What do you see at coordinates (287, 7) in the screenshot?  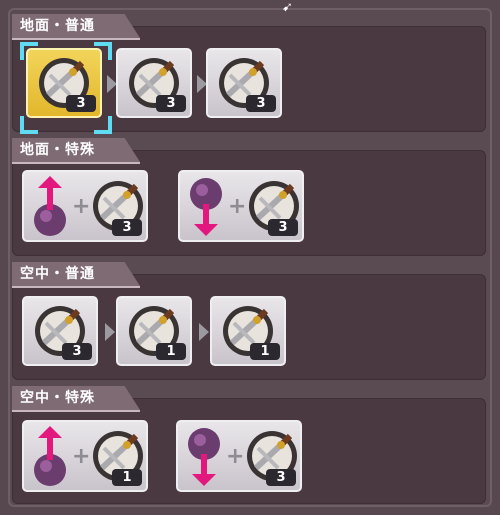 I see `mouse-cursor-icon: ➹` at bounding box center [287, 7].